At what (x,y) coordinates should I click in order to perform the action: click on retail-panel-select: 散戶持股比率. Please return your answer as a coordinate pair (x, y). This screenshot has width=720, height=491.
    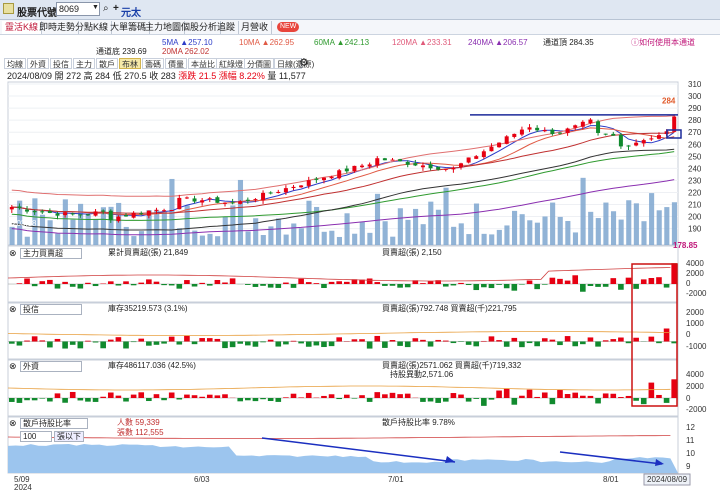
    Looking at the image, I should click on (54, 423).